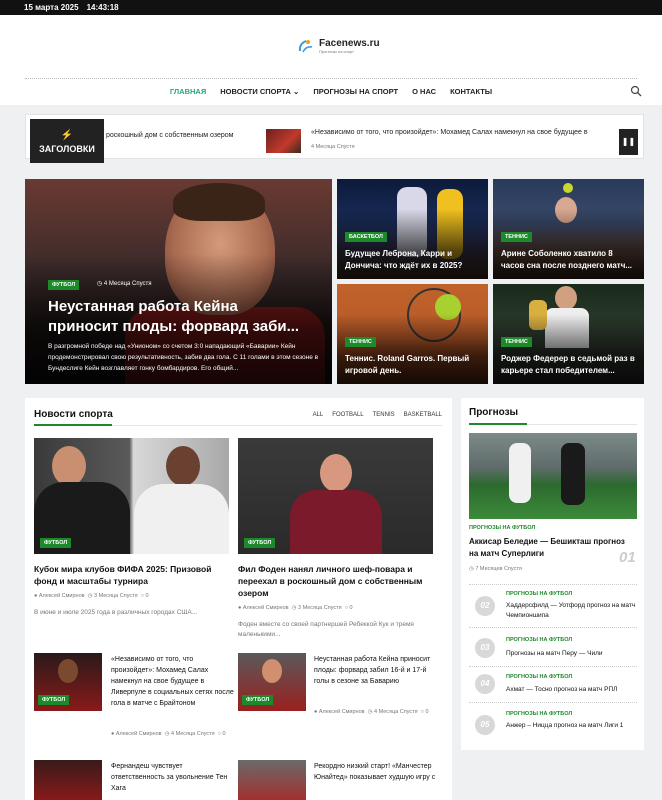  Describe the element at coordinates (572, 726) in the screenshot. I see `forecast-title: Анжер – Ницца прогноз на матч Лиги 1` at that location.